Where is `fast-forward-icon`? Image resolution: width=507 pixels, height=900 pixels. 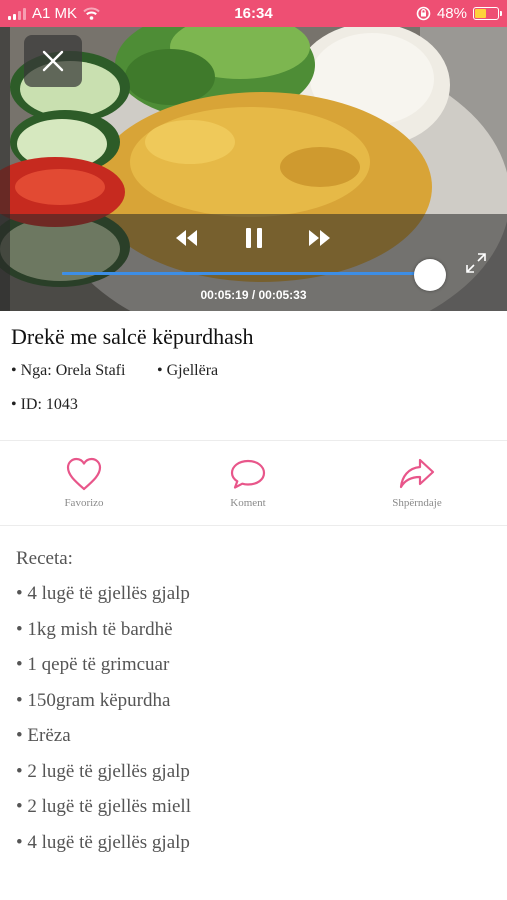
fast-forward-icon is located at coordinates (319, 238).